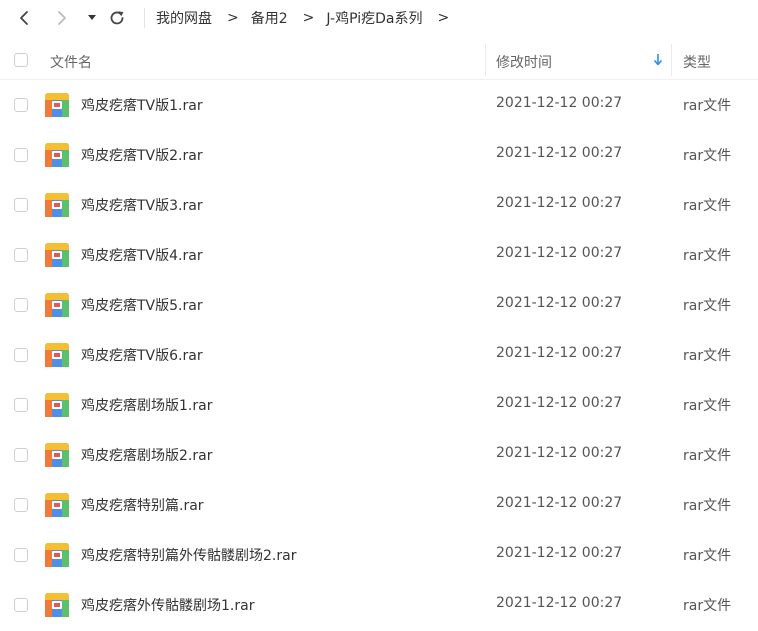  I want to click on file-name: 鸡皮疙瘩特别篇.rar, so click(142, 505).